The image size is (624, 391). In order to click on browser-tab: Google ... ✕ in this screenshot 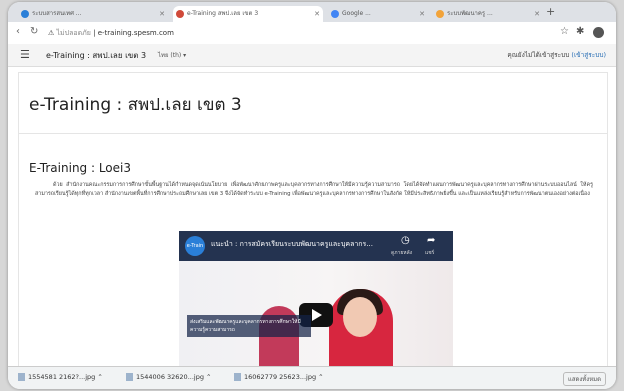, I will do `click(378, 14)`.